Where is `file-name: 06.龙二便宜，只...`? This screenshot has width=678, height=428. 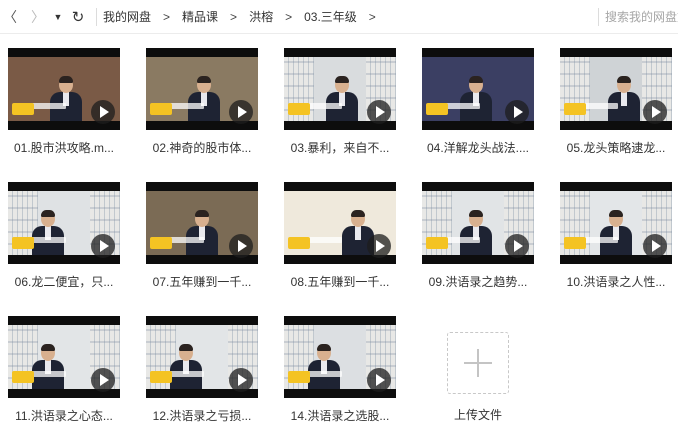 file-name: 06.龙二便宜，只... is located at coordinates (64, 281).